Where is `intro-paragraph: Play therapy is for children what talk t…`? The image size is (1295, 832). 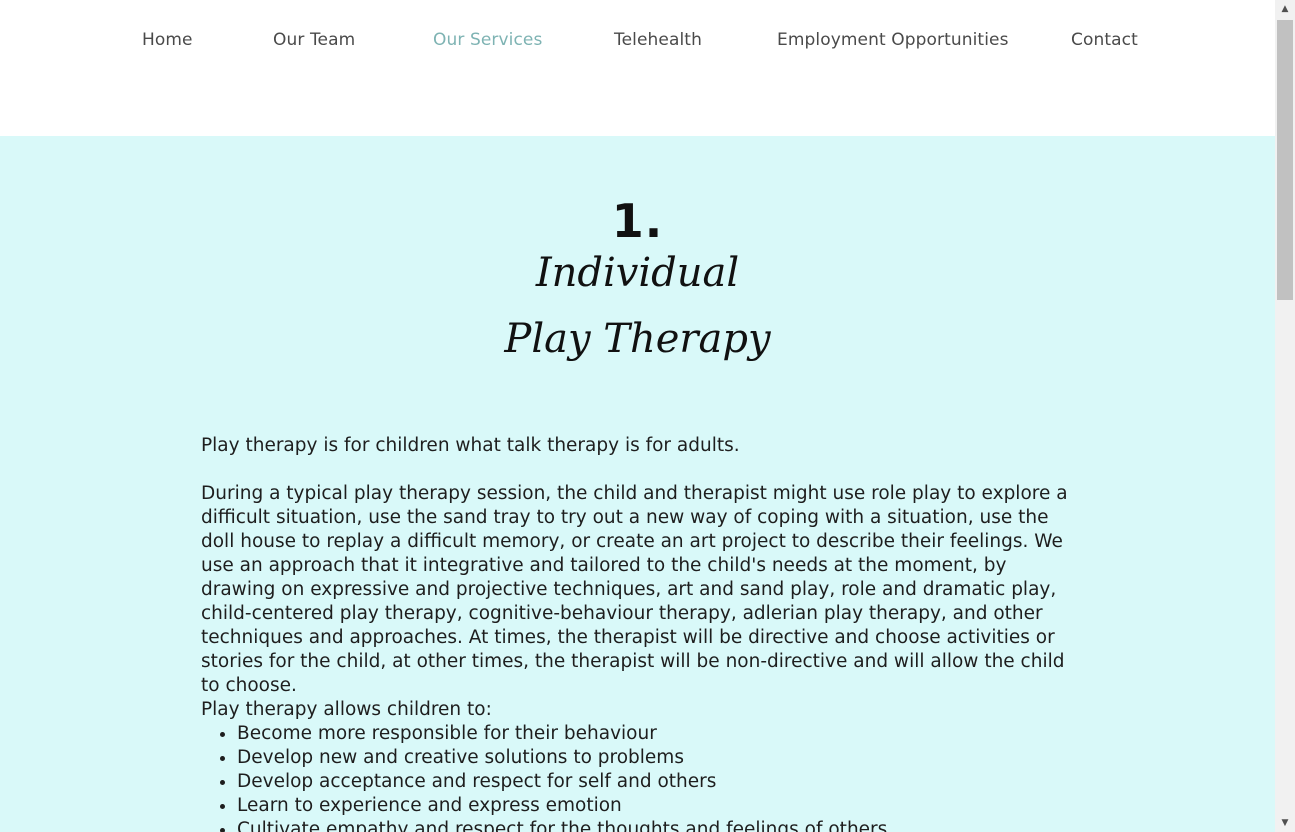
intro-paragraph: Play therapy is for children what talk t… is located at coordinates (470, 445).